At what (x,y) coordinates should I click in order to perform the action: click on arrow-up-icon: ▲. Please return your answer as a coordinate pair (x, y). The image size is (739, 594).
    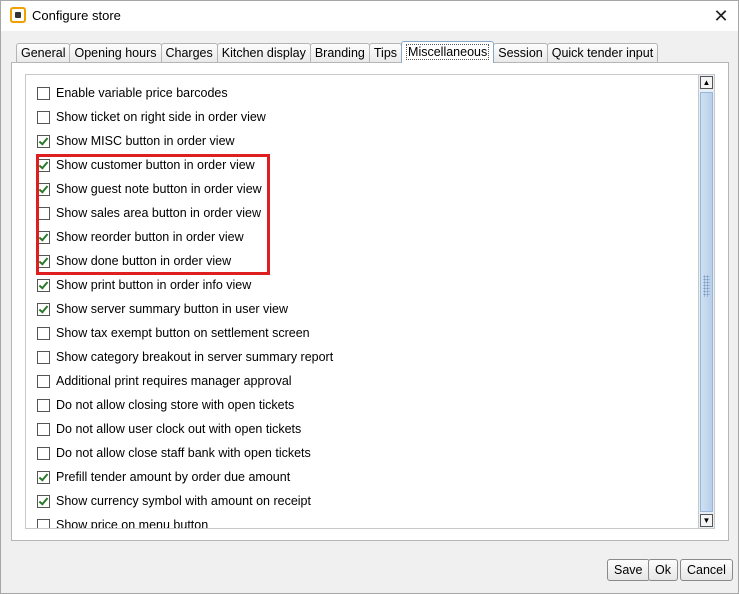
    Looking at the image, I should click on (706, 82).